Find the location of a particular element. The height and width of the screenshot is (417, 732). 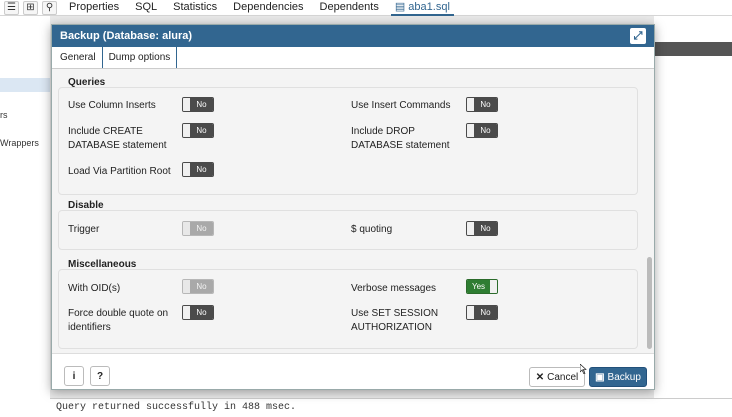

cancel-button: ✕ Cancel is located at coordinates (557, 377).